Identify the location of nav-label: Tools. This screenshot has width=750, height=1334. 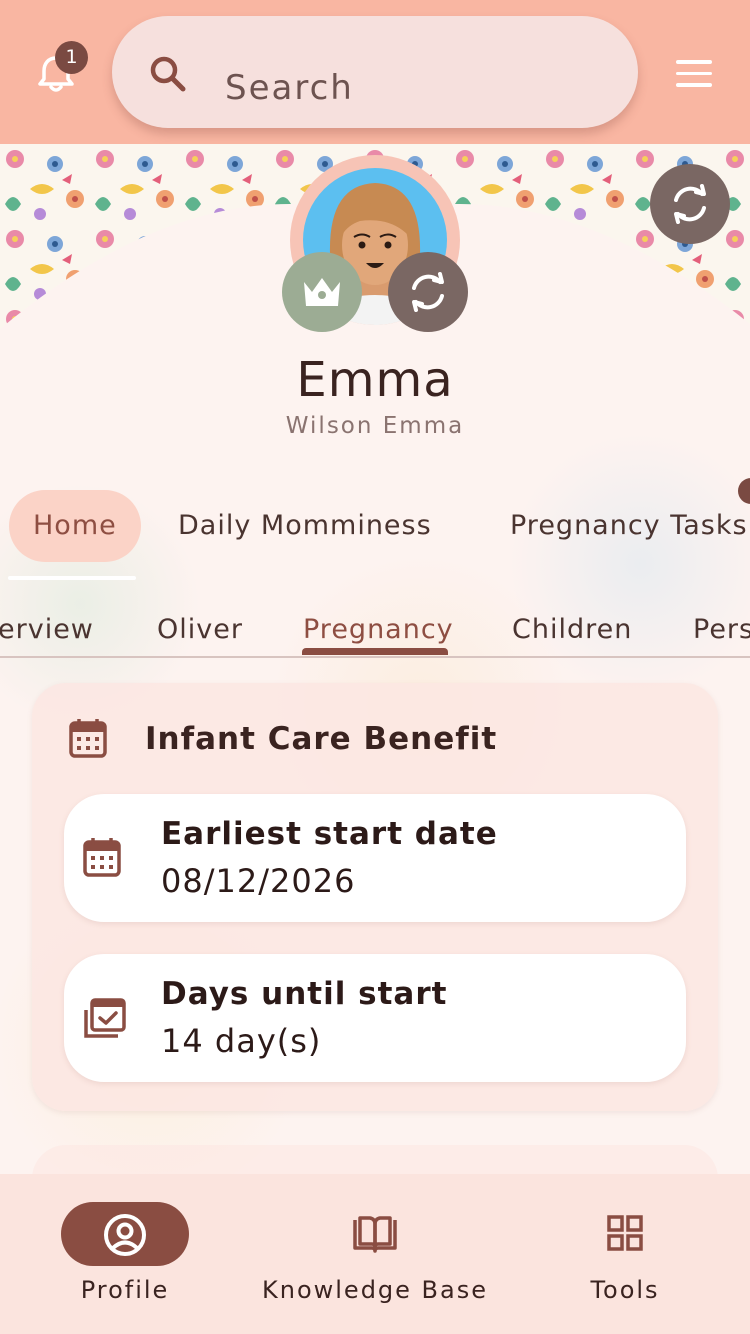
(625, 1290).